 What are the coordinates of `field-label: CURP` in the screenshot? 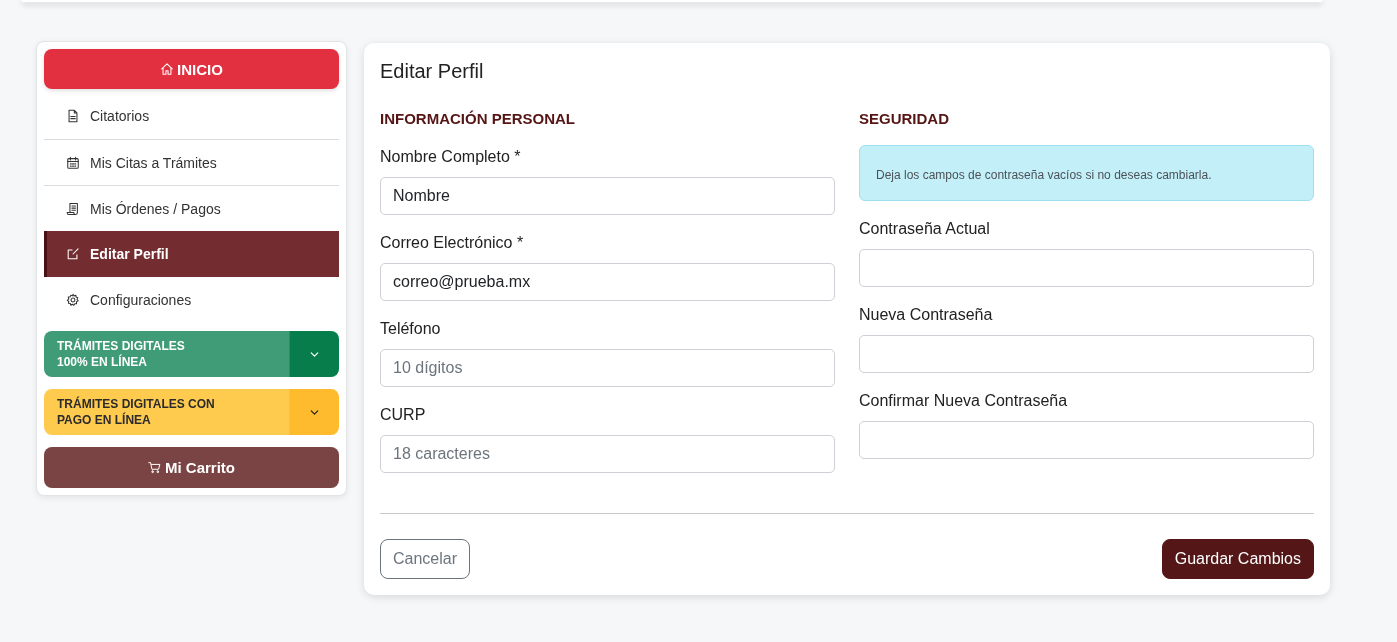 It's located at (403, 415).